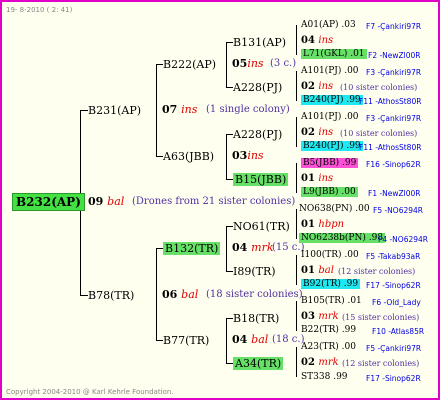 This screenshot has width=440, height=400. I want to click on upper-note: (1 single colony), so click(248, 109).